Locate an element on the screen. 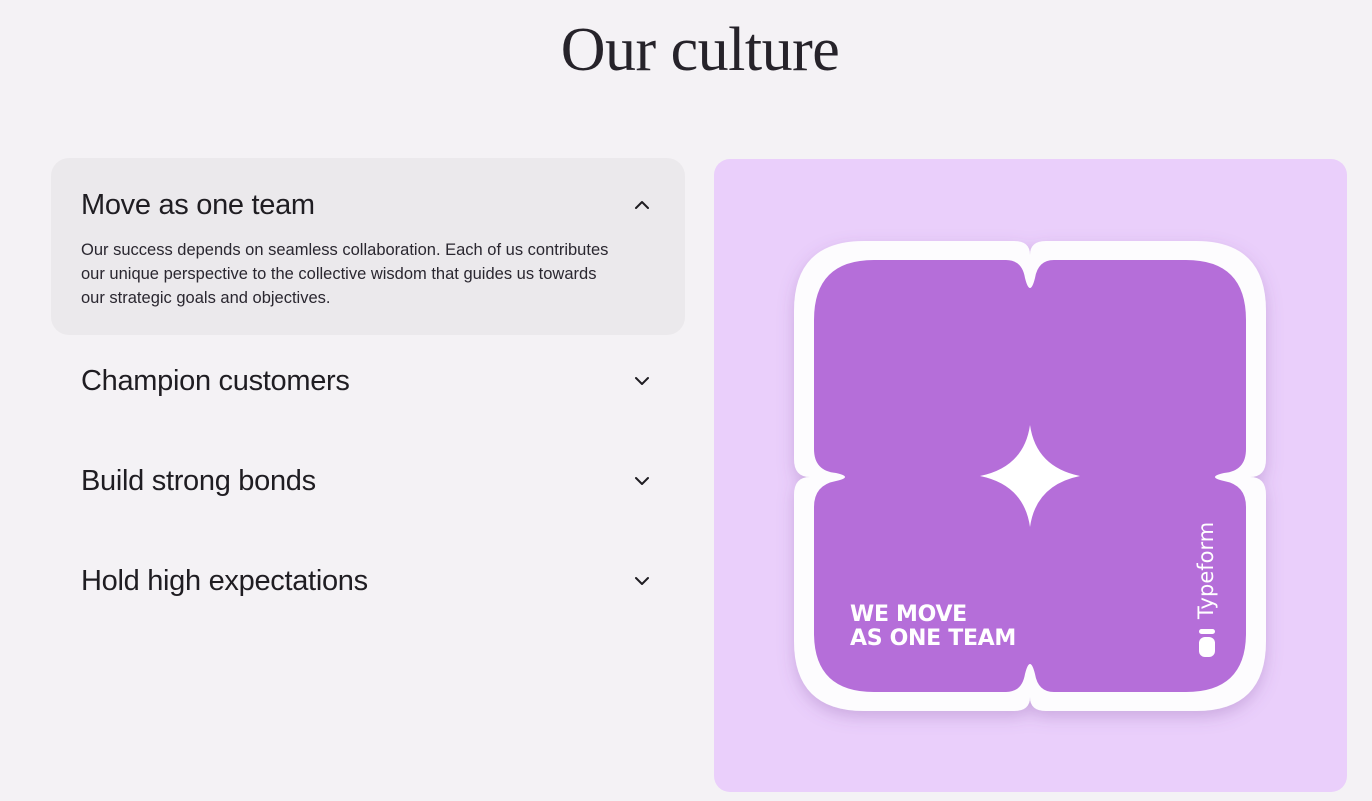  sticker-caption: WE MOVE AS ONE TEAM is located at coordinates (933, 627).